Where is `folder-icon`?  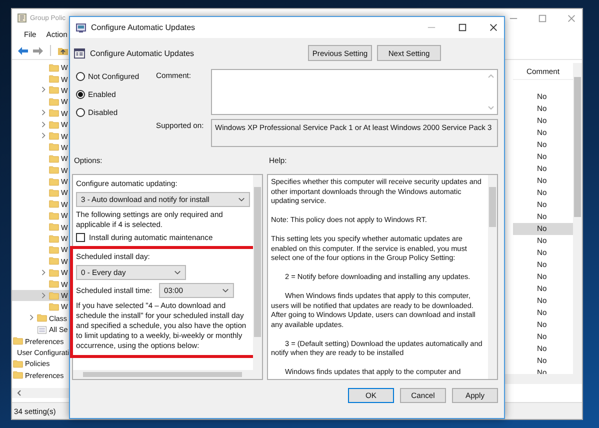
folder-icon is located at coordinates (18, 341).